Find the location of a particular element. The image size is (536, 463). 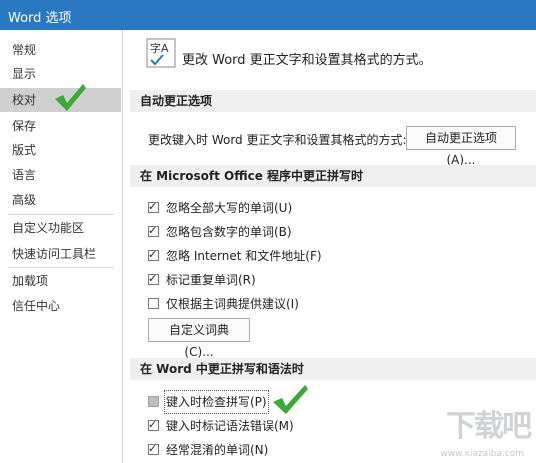

watermark-url: www.xiazaiba.com is located at coordinates (482, 454).